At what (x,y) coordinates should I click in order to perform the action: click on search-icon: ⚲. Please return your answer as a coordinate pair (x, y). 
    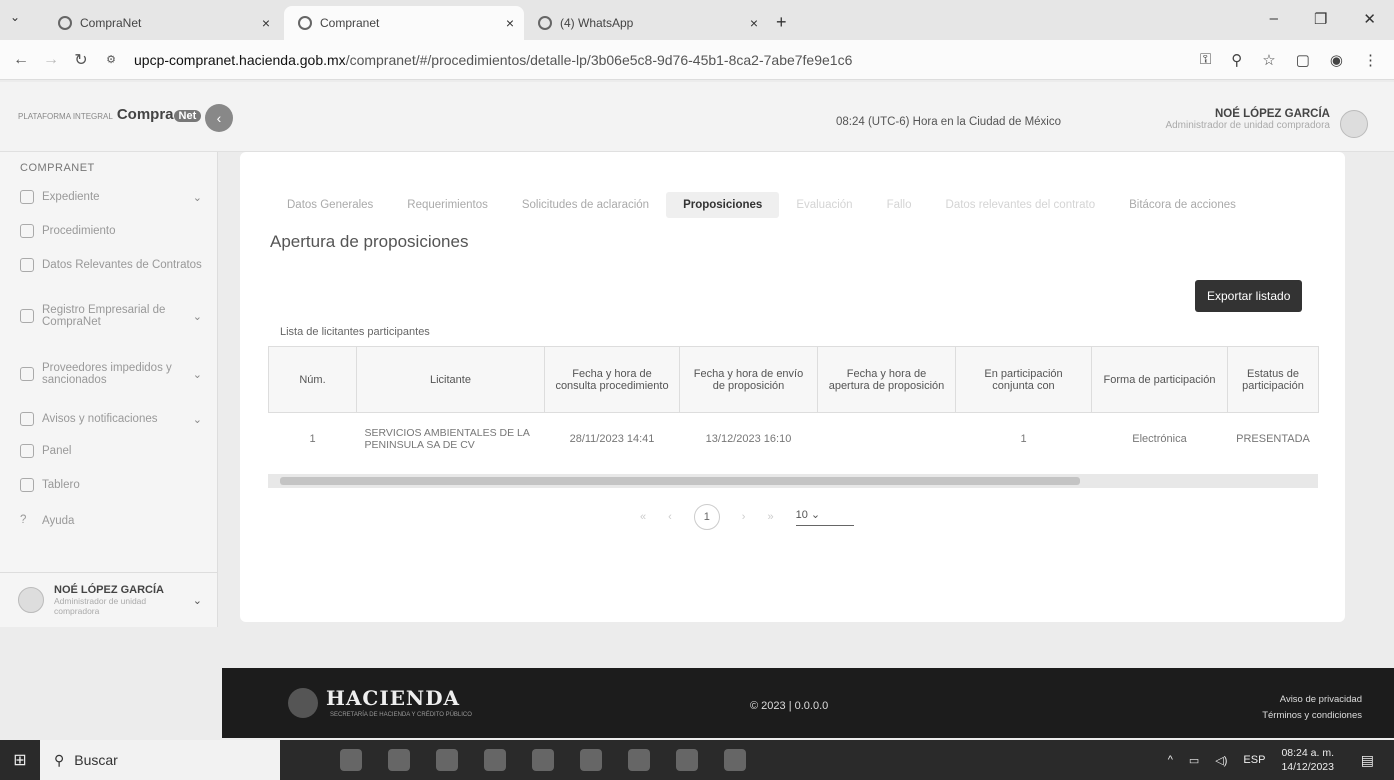
    Looking at the image, I should click on (59, 759).